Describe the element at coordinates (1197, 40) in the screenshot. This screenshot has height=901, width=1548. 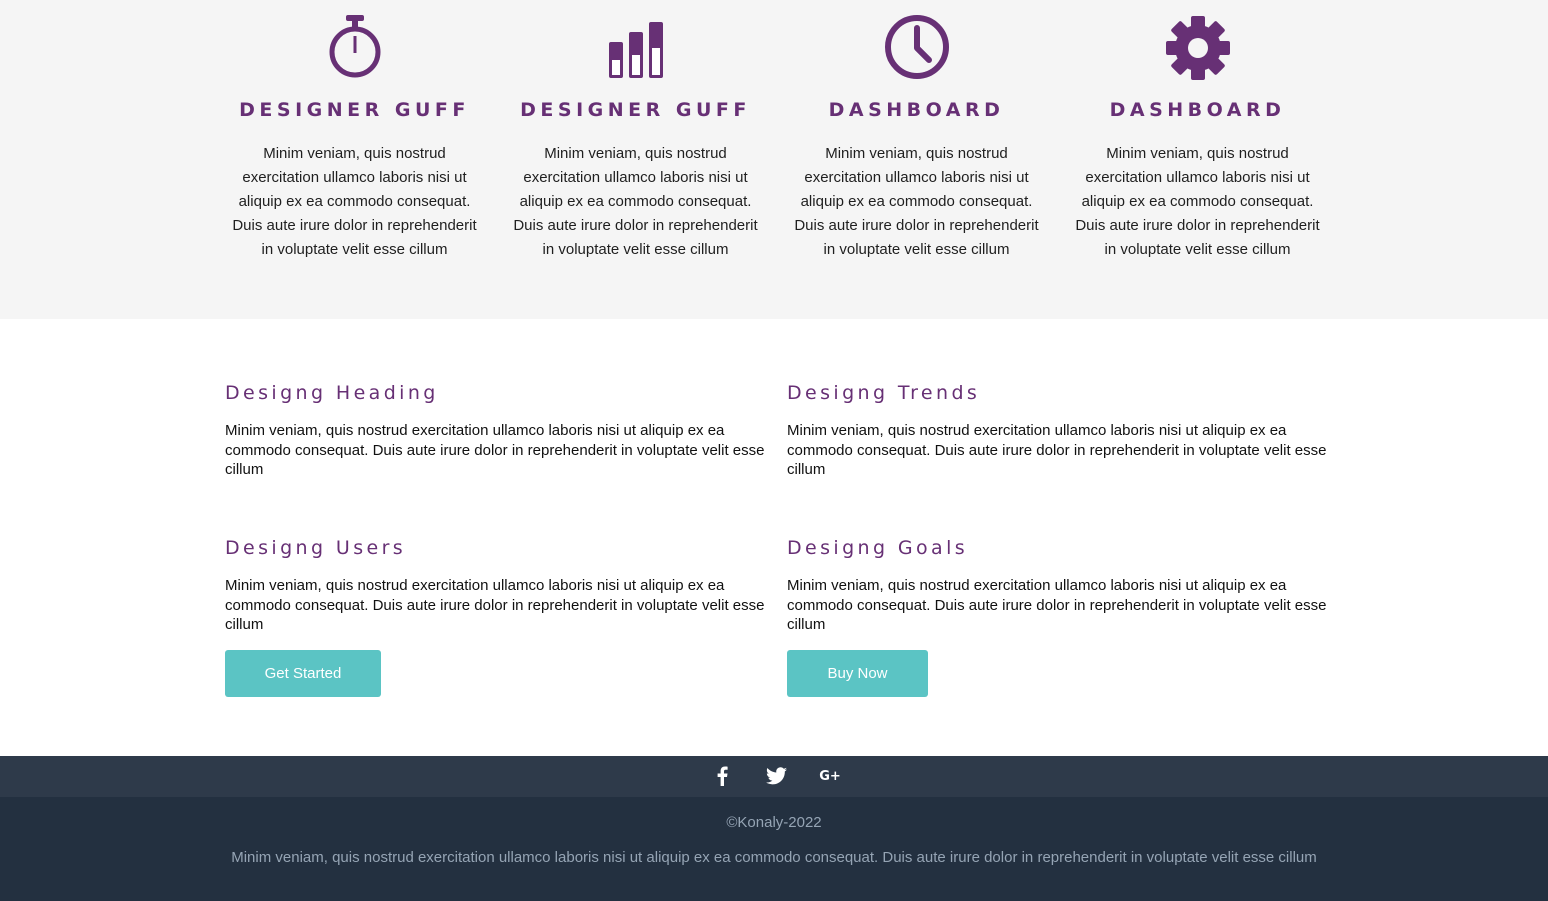
I see `gear-icon` at that location.